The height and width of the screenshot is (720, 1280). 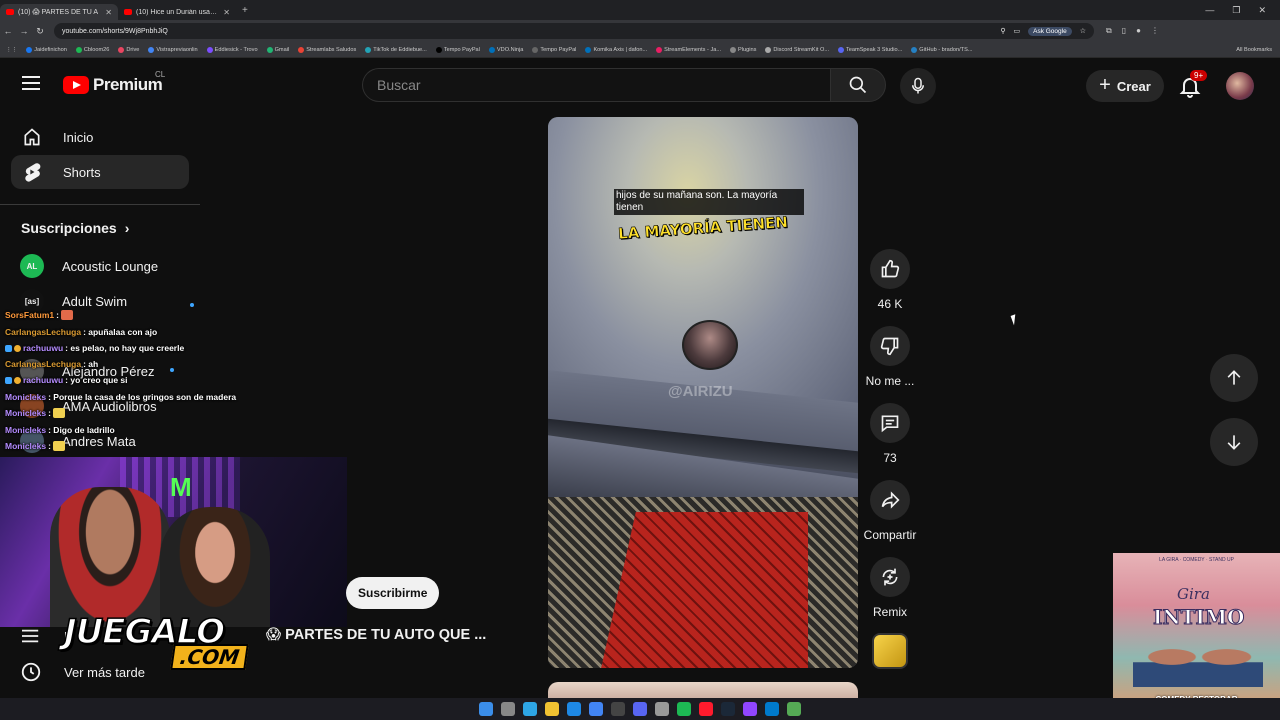 I want to click on sidepanel-icon: ▯, so click(x=1124, y=31).